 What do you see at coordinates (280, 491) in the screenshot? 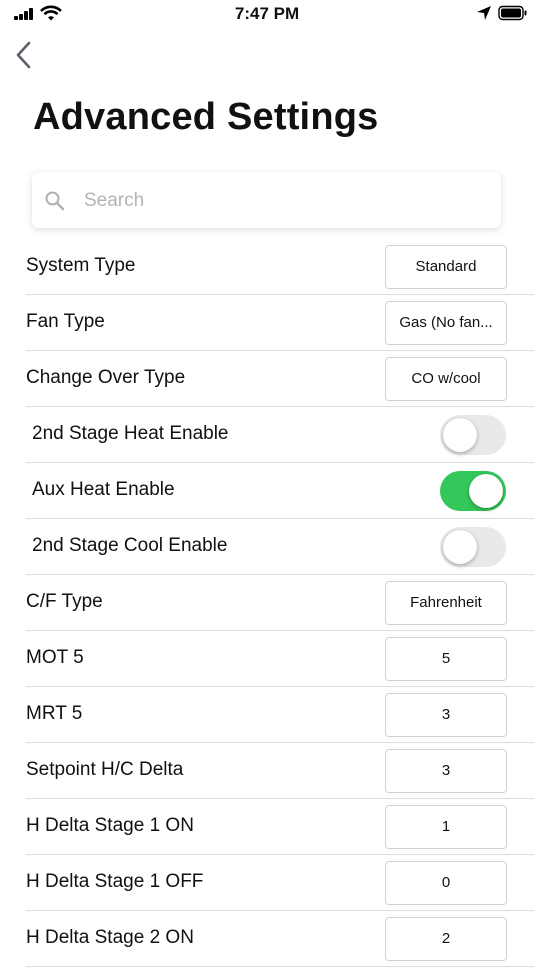
I see `setting-row-aux-heat: Aux Heat Enable` at bounding box center [280, 491].